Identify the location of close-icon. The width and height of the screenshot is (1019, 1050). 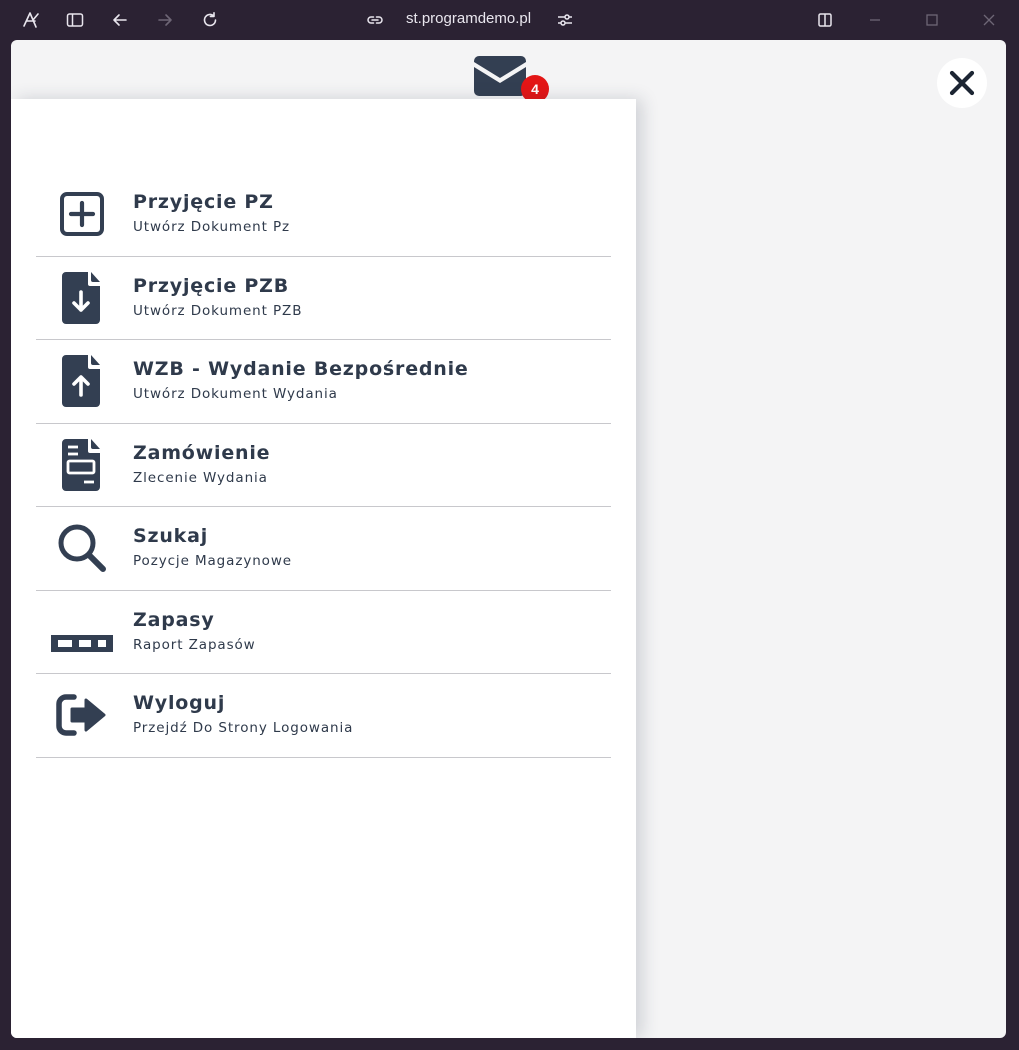
(962, 83).